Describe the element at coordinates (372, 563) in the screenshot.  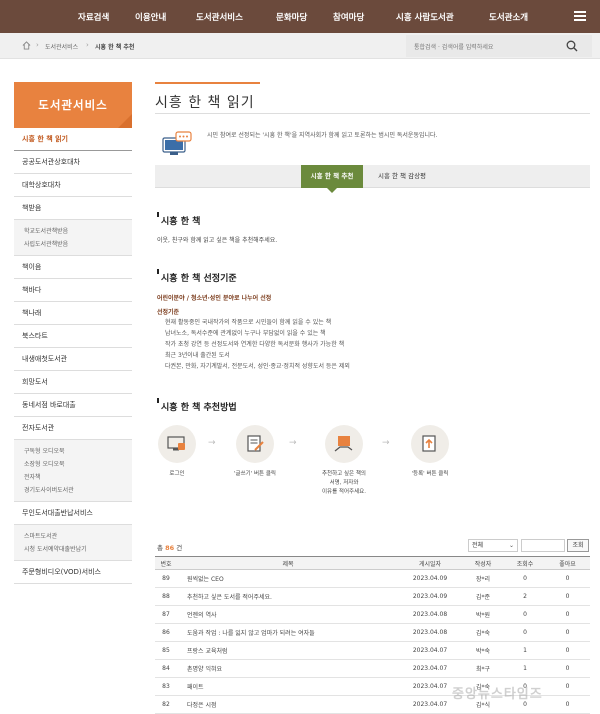
I see `table-header-row: 번호 제목 게시일자 작성자 조회수 좋아요` at that location.